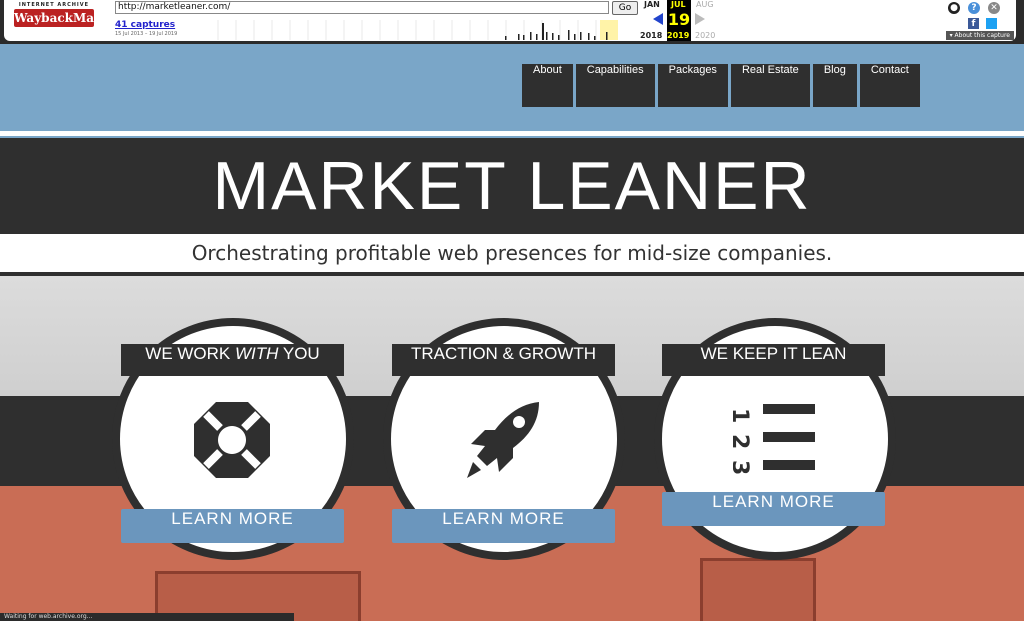  I want to click on current-day: 19, so click(679, 19).